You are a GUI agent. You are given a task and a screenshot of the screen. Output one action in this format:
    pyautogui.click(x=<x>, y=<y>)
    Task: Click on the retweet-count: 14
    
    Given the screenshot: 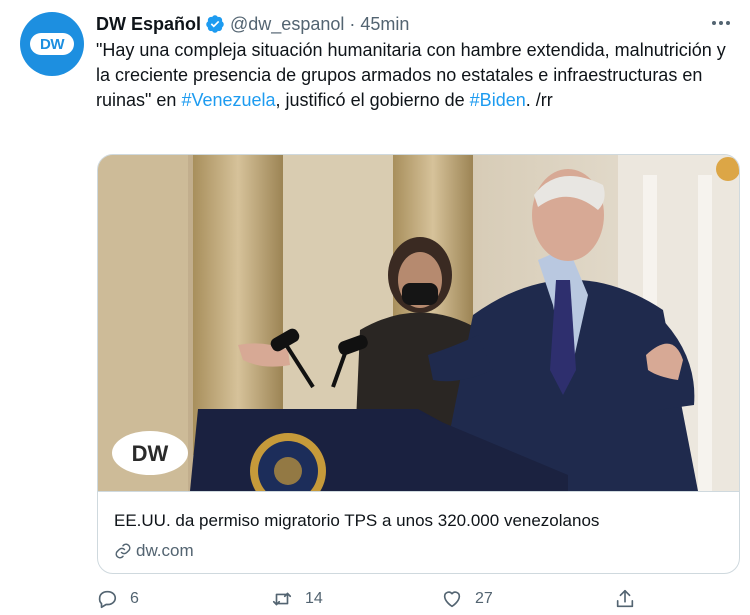 What is the action you would take?
    pyautogui.click(x=314, y=598)
    